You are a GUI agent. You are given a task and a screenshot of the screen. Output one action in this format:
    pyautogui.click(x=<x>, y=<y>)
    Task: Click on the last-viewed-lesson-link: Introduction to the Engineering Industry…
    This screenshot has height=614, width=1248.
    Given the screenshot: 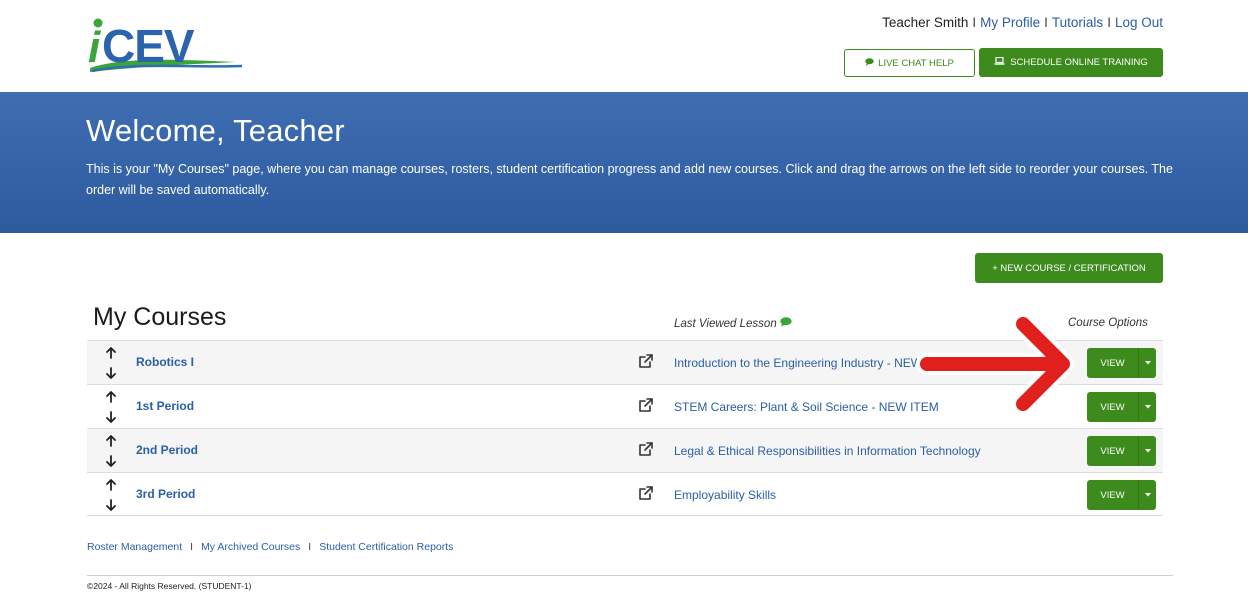 What is the action you would take?
    pyautogui.click(x=814, y=363)
    